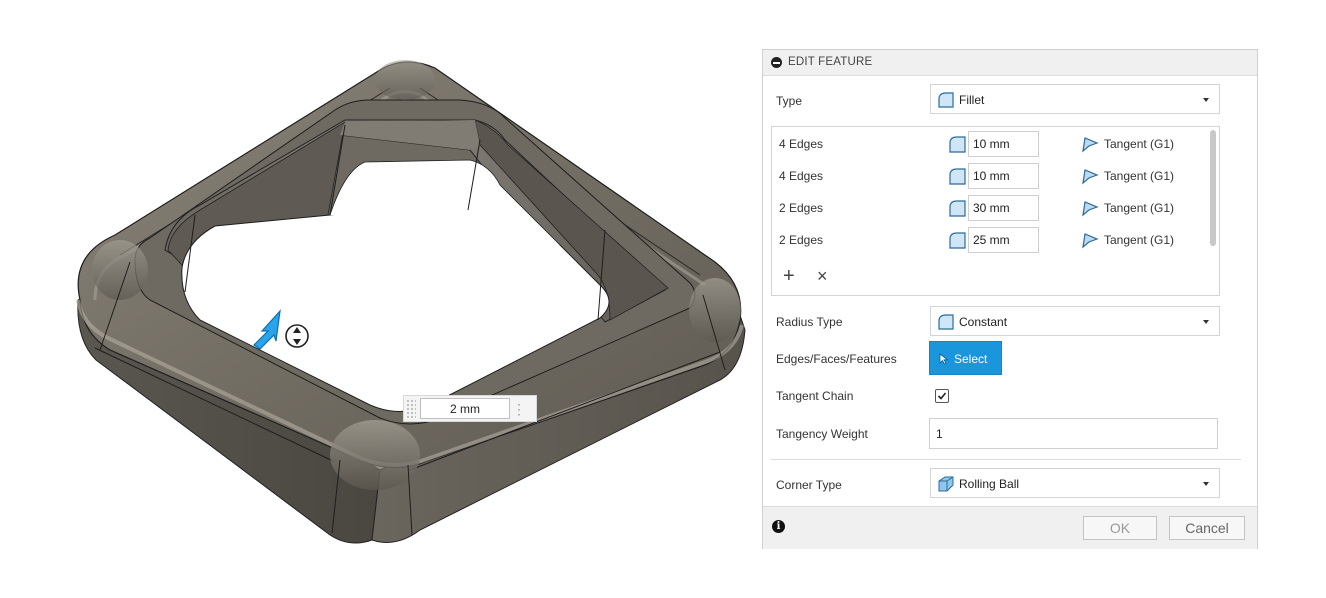 The width and height of the screenshot is (1326, 598). I want to click on select-button: Select, so click(965, 358).